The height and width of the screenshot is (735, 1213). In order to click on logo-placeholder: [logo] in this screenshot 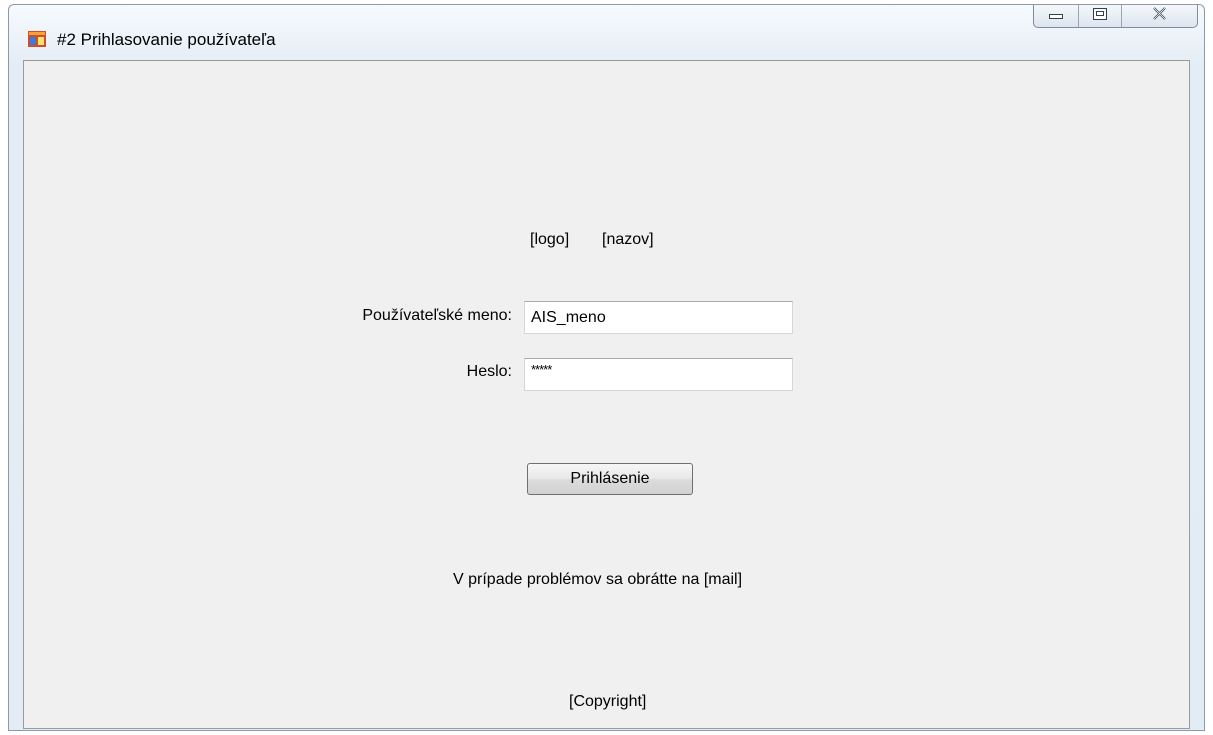, I will do `click(550, 239)`.